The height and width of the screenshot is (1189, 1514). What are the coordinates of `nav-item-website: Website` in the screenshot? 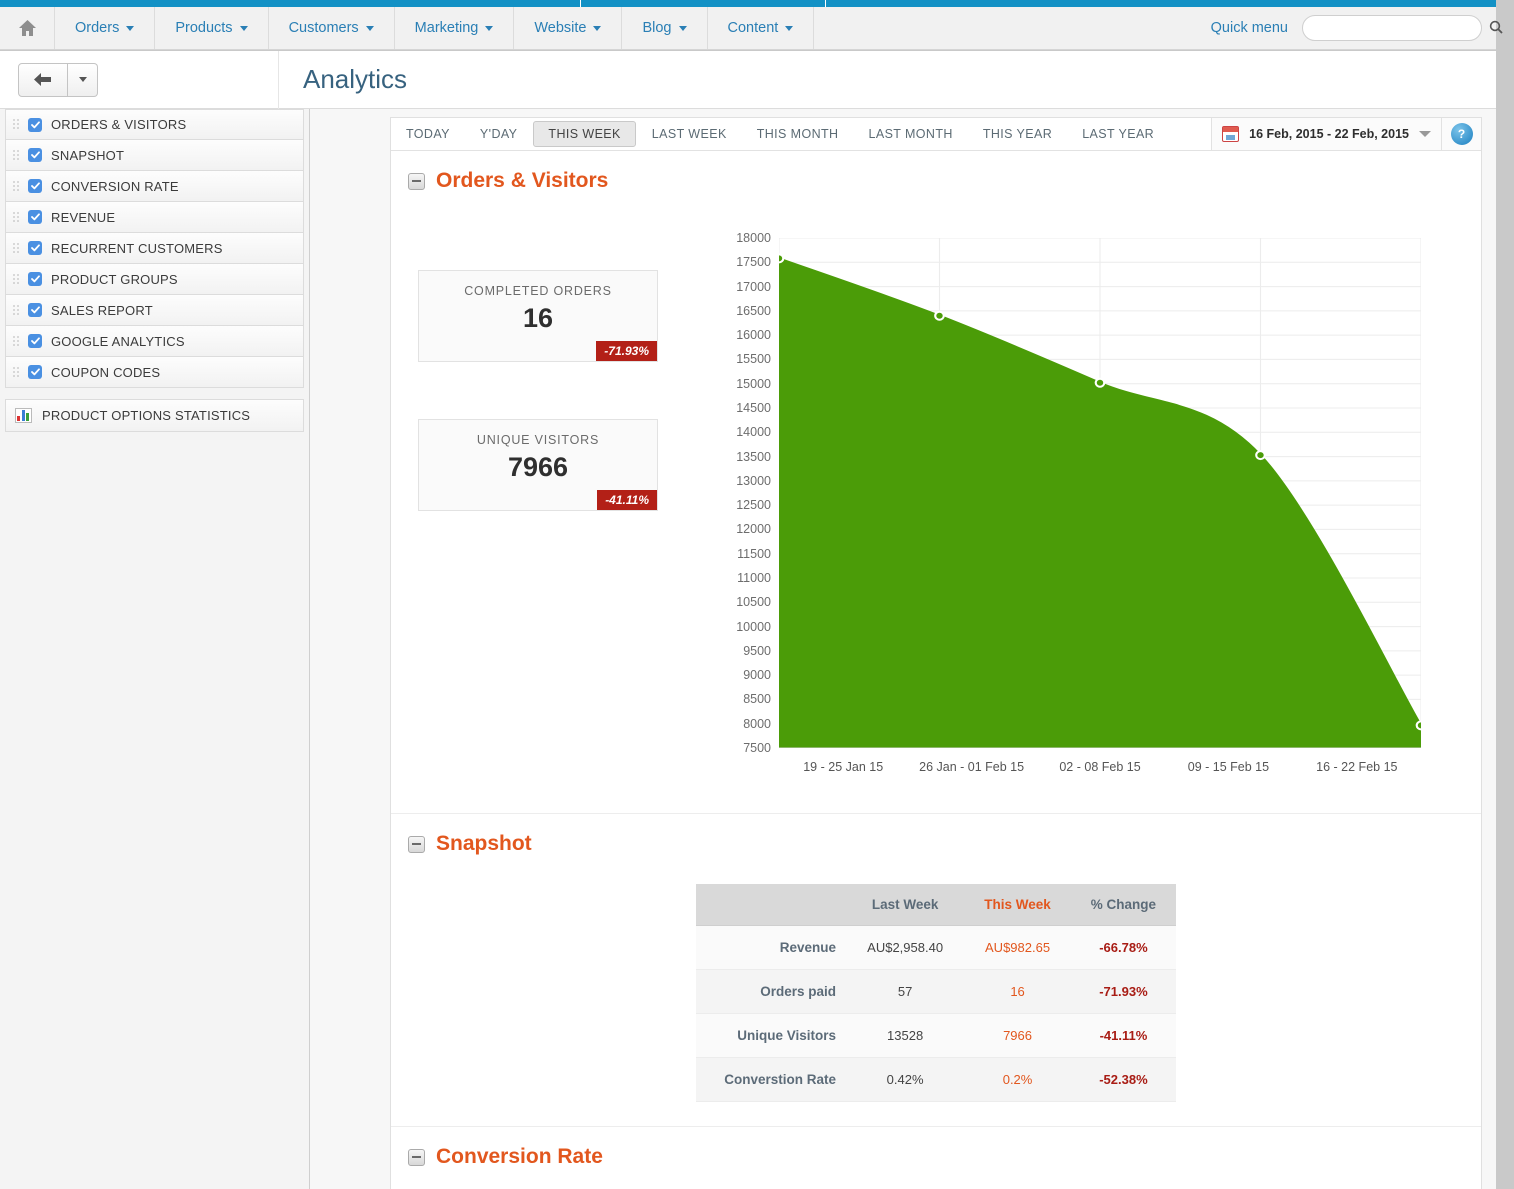 It's located at (568, 28).